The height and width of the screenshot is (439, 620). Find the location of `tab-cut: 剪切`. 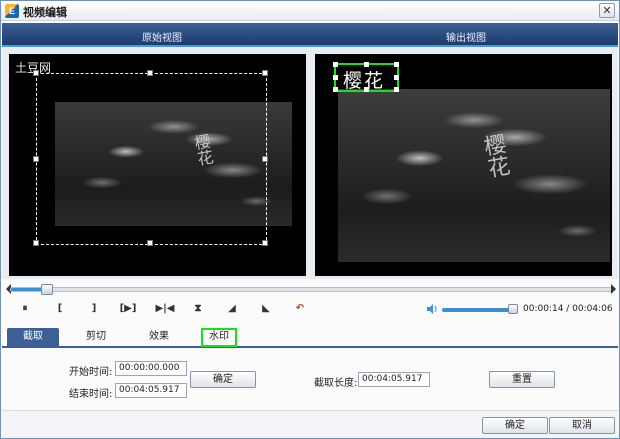

tab-cut: 剪切 is located at coordinates (96, 337).